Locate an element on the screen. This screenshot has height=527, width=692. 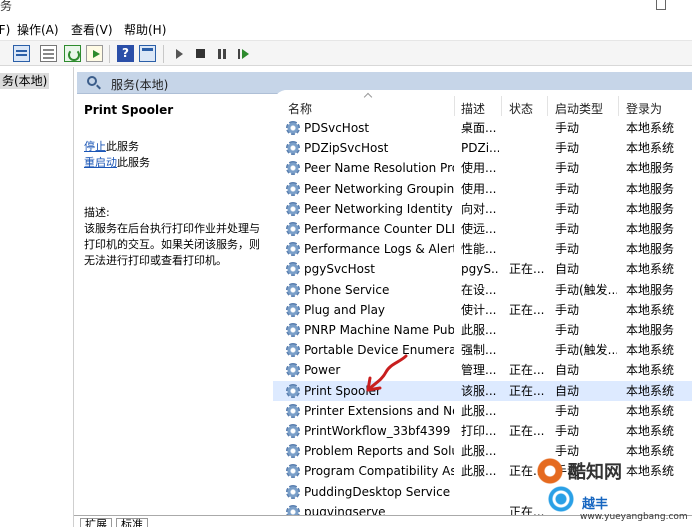
table-row: Peer Name Resolution Pro... 使用... 手动 本地服务 is located at coordinates (482, 168).